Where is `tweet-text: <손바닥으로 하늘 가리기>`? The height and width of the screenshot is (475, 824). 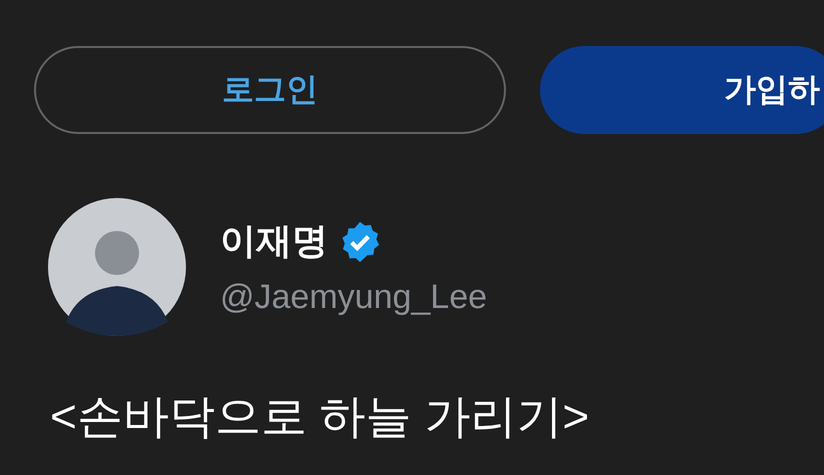
tweet-text: <손바닥으로 하늘 가리기> is located at coordinates (320, 416).